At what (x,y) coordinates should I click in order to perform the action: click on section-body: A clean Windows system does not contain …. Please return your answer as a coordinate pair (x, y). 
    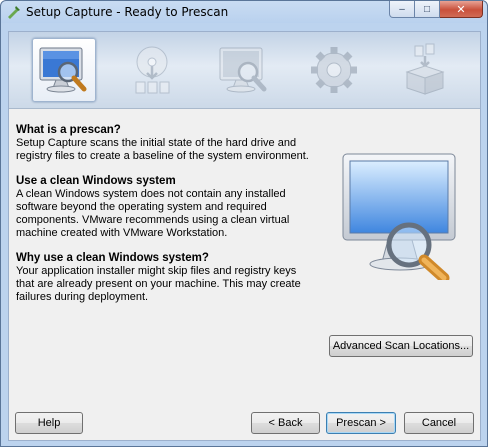
    Looking at the image, I should click on (153, 213).